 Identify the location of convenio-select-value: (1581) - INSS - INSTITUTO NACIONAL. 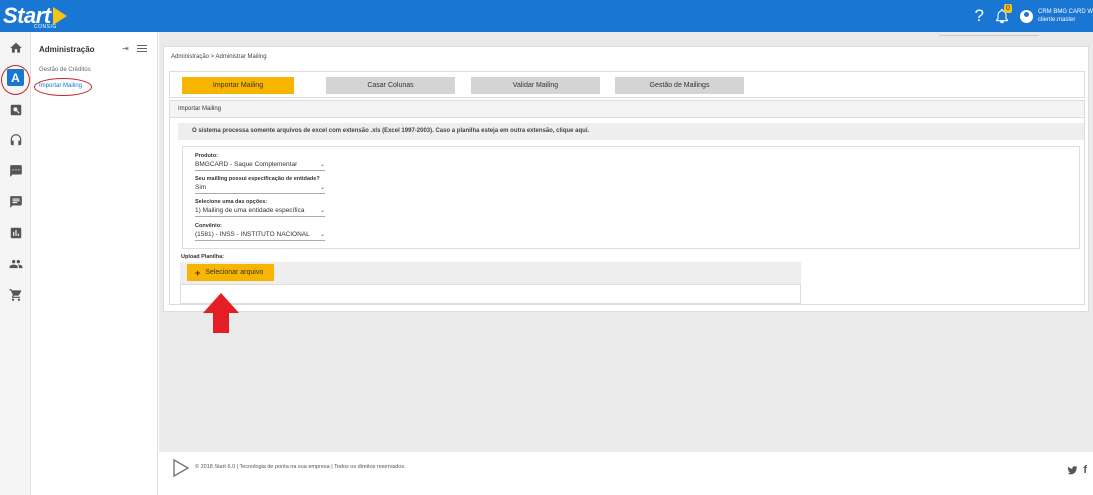
(252, 234).